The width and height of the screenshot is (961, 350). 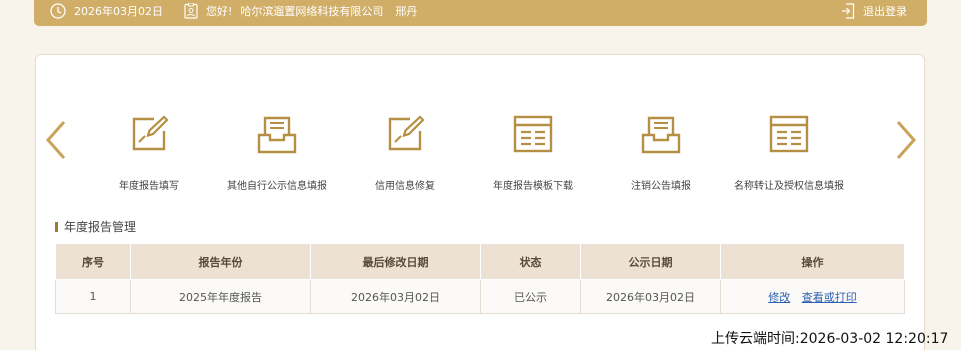 What do you see at coordinates (56, 226) in the screenshot?
I see `section-marker` at bounding box center [56, 226].